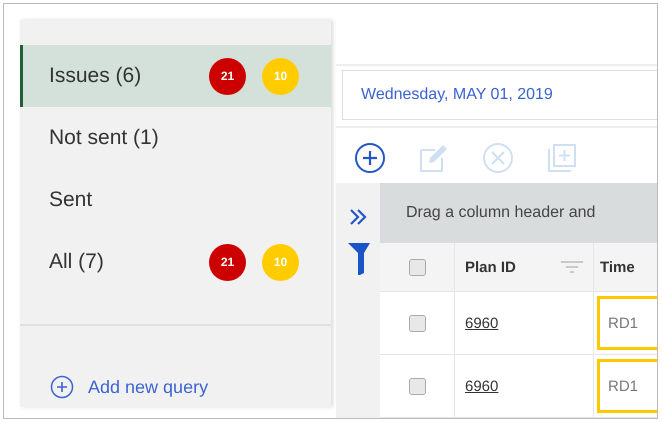  I want to click on query-label: Not sent (1), so click(104, 138).